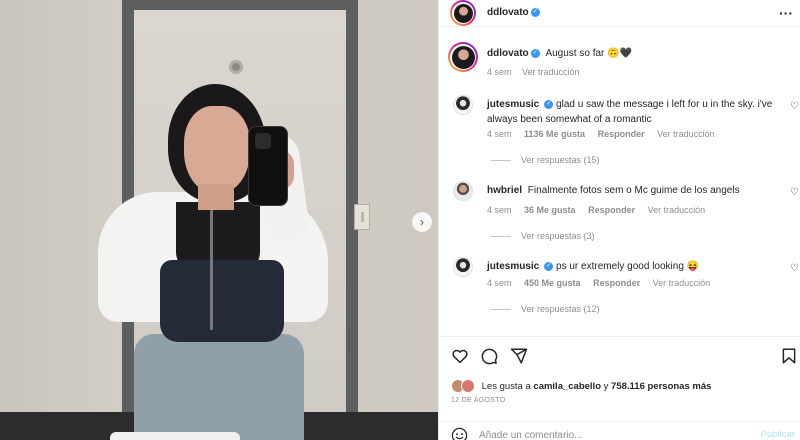  What do you see at coordinates (567, 386) in the screenshot?
I see `likes-user: camila_cabello` at bounding box center [567, 386].